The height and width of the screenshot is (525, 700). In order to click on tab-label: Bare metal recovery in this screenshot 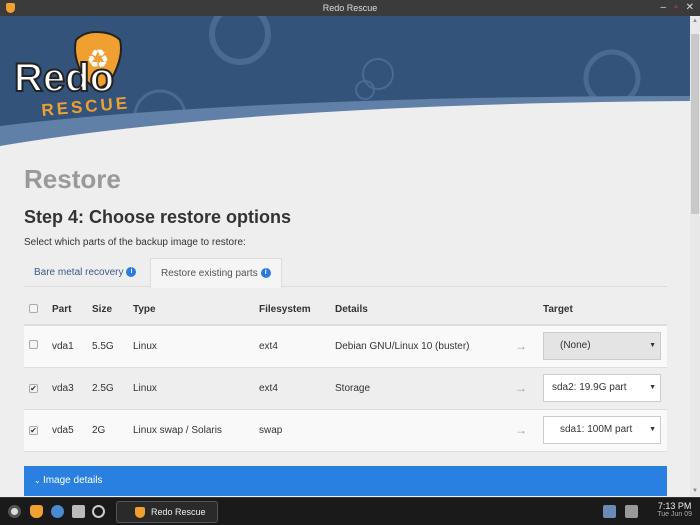, I will do `click(79, 272)`.